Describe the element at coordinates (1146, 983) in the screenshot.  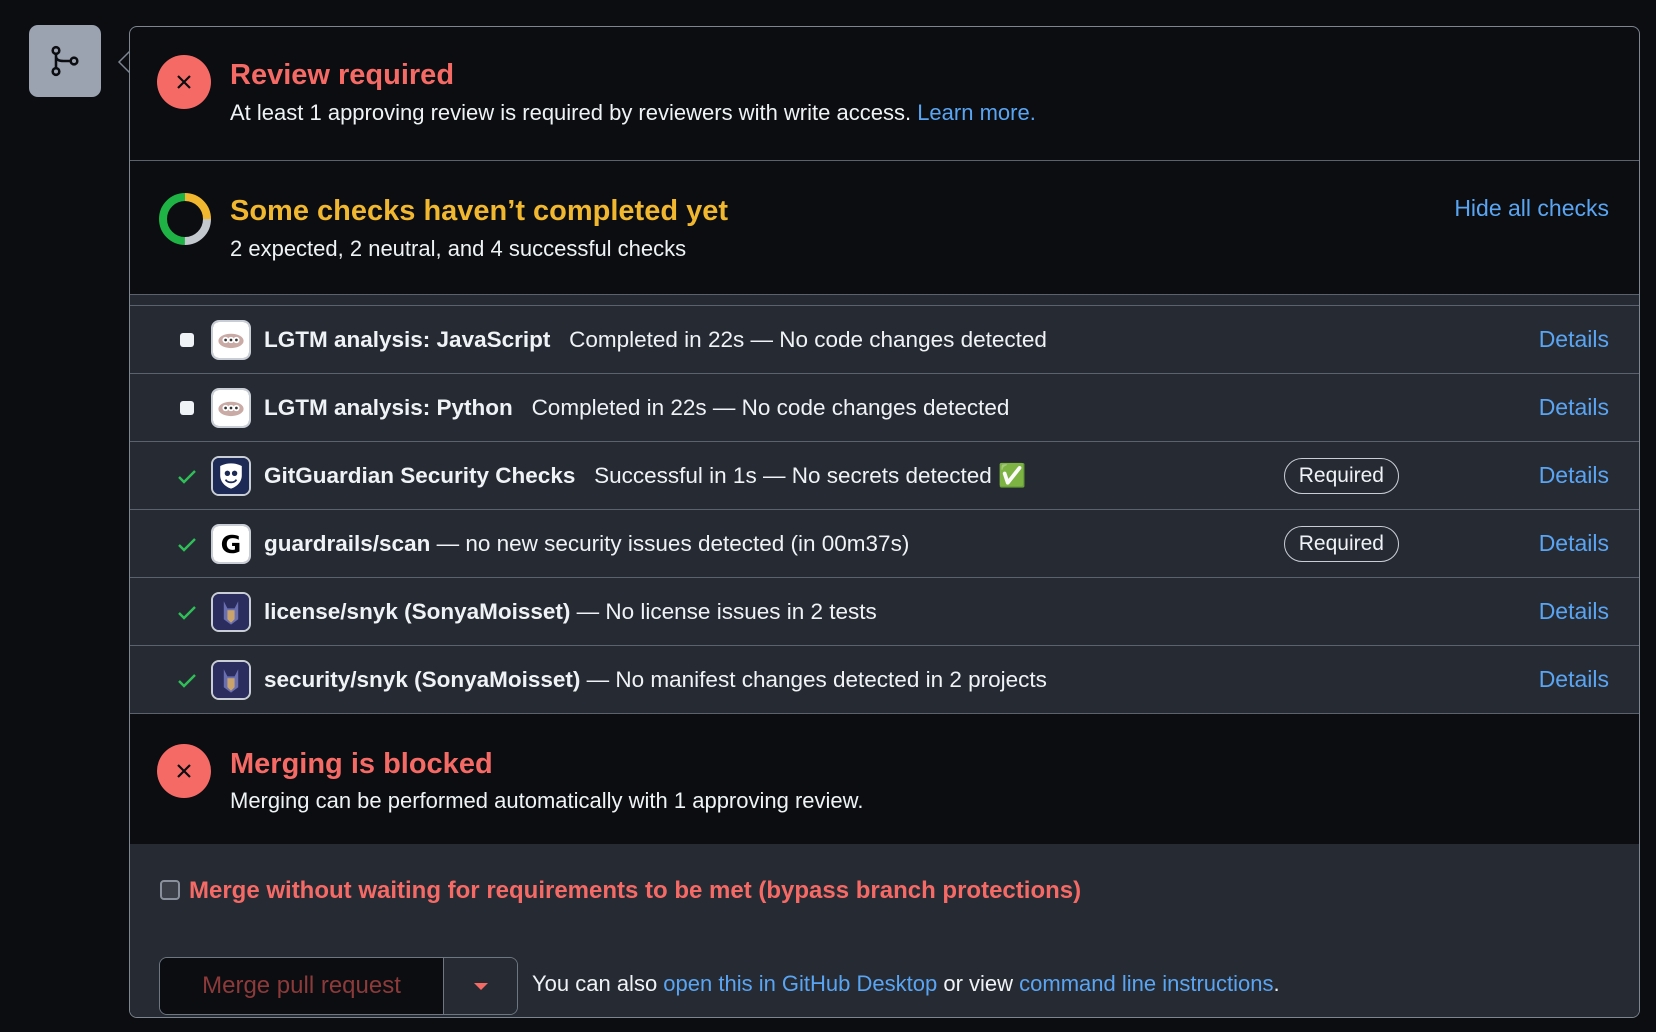
I see `command-line-link: command line instructions` at that location.